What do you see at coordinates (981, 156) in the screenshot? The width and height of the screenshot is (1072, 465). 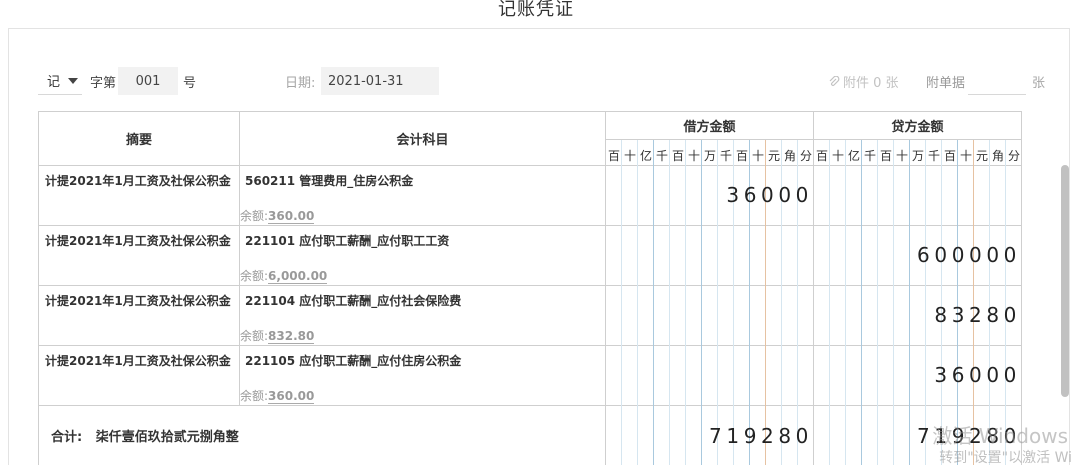 I see `credit-unit-label: 元` at bounding box center [981, 156].